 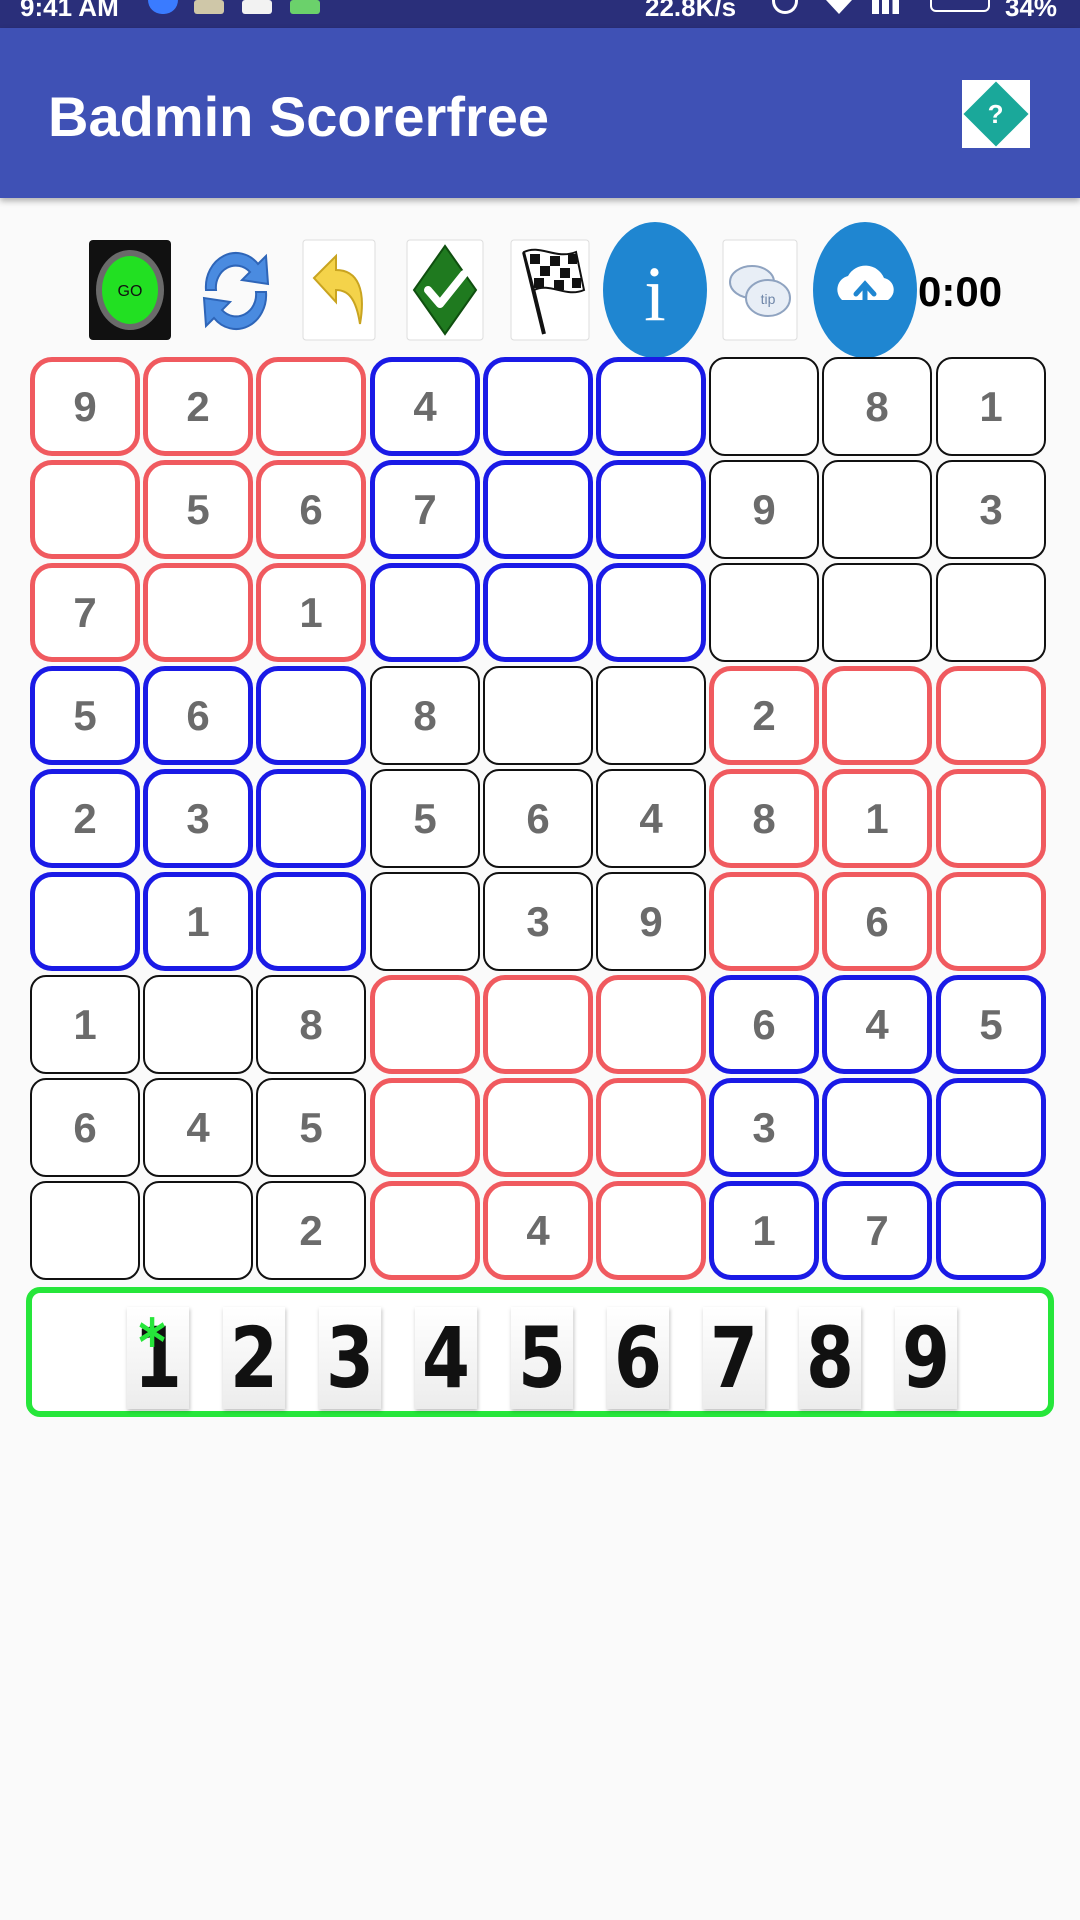 I want to click on check-button, so click(x=445, y=290).